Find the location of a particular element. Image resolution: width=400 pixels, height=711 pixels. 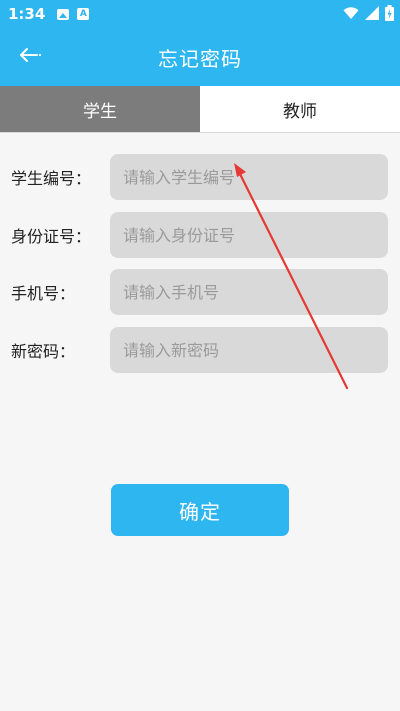

tab-student: 学生 is located at coordinates (100, 109).